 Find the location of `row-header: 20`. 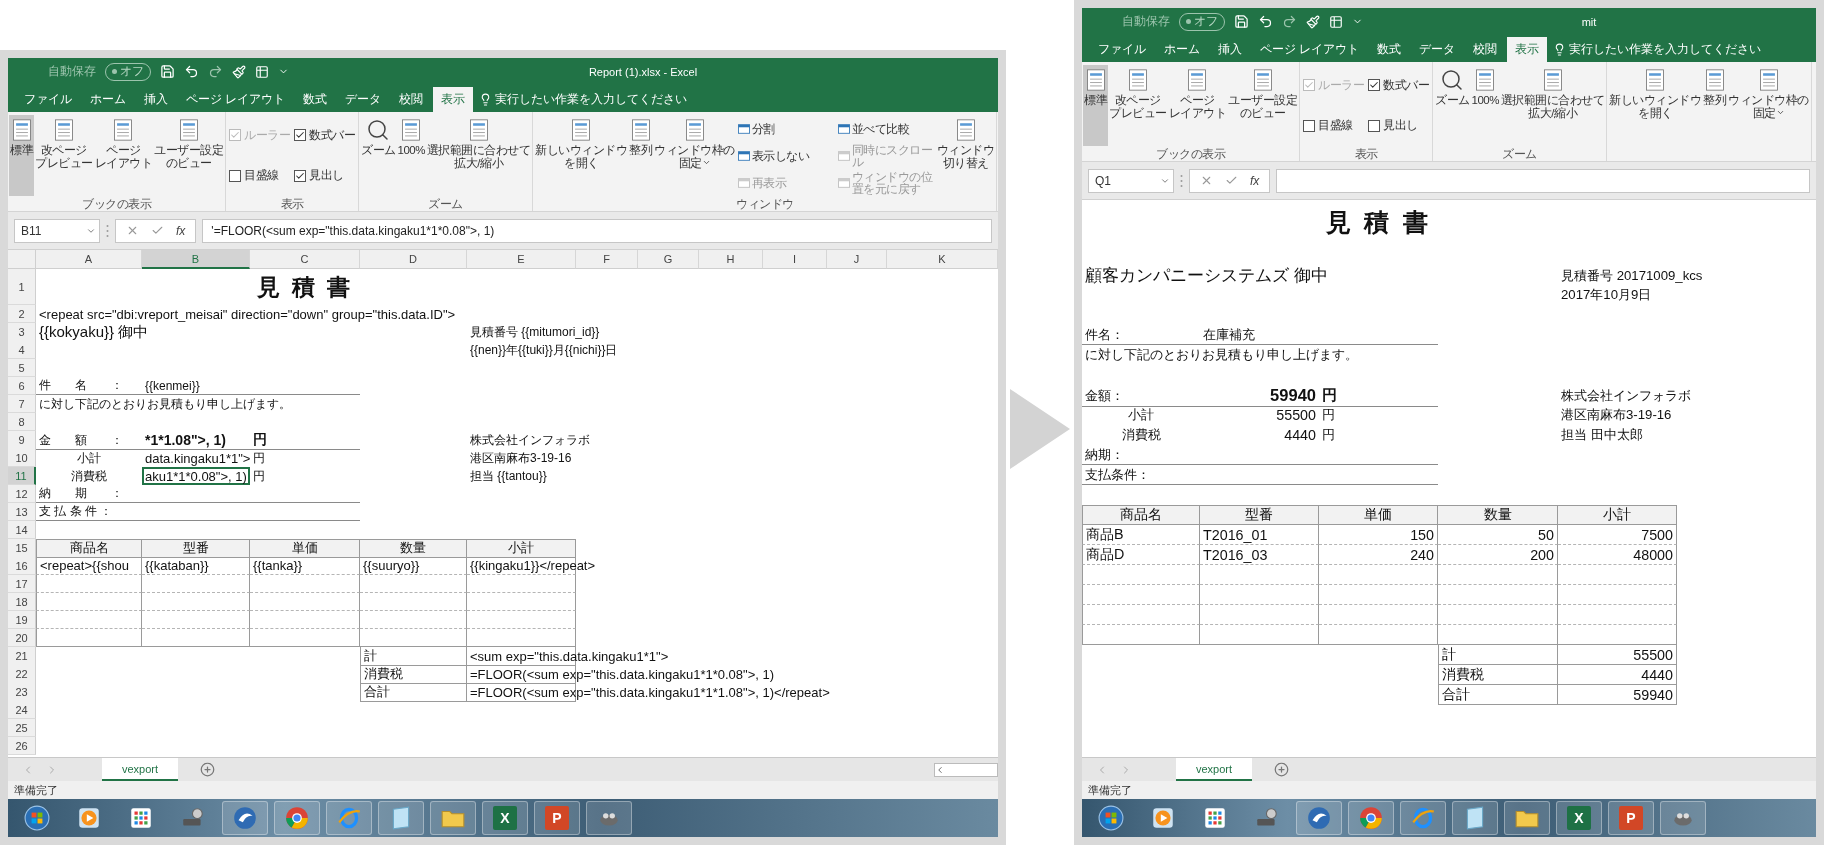

row-header: 20 is located at coordinates (22, 638).